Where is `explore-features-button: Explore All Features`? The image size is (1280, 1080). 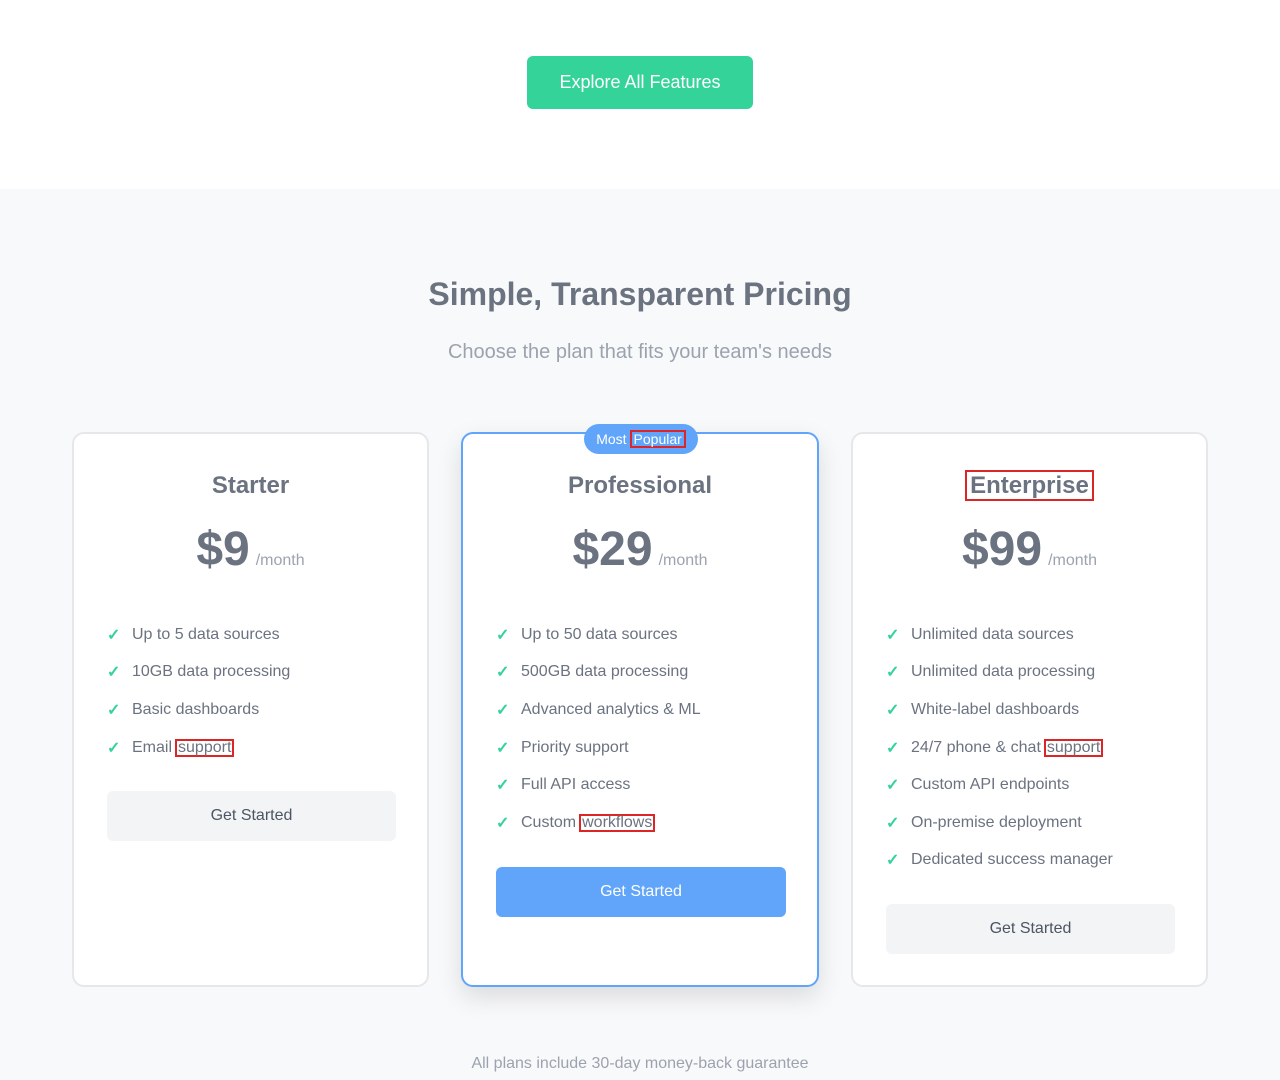
explore-features-button: Explore All Features is located at coordinates (640, 82).